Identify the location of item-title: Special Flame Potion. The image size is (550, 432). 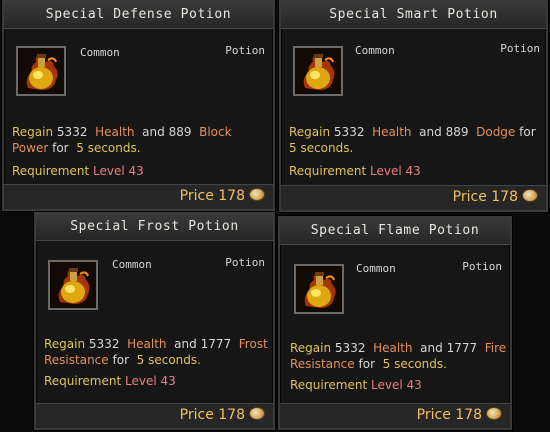
(395, 231).